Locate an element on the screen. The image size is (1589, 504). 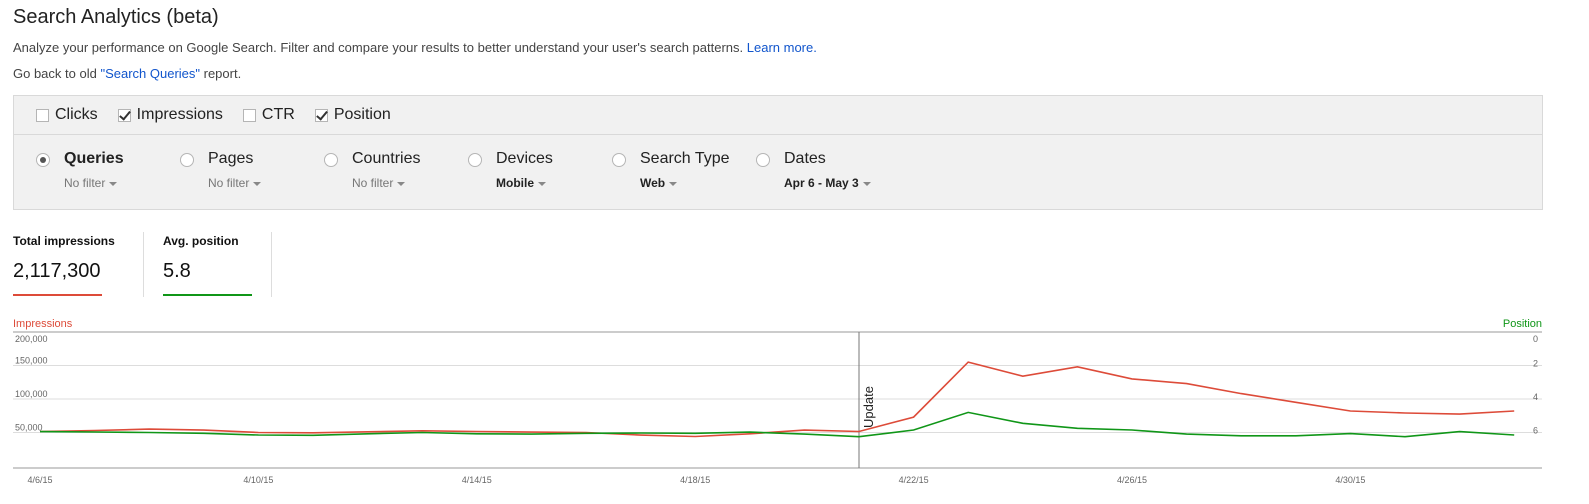
right-tick-label: 0 is located at coordinates (1535, 339).